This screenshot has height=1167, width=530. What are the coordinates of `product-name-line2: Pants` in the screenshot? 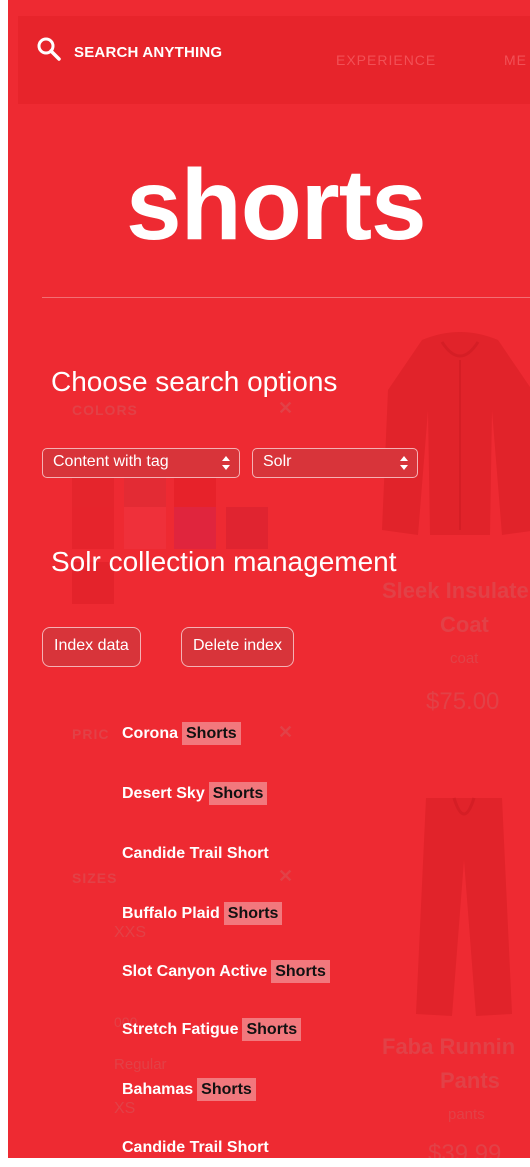 It's located at (470, 1081).